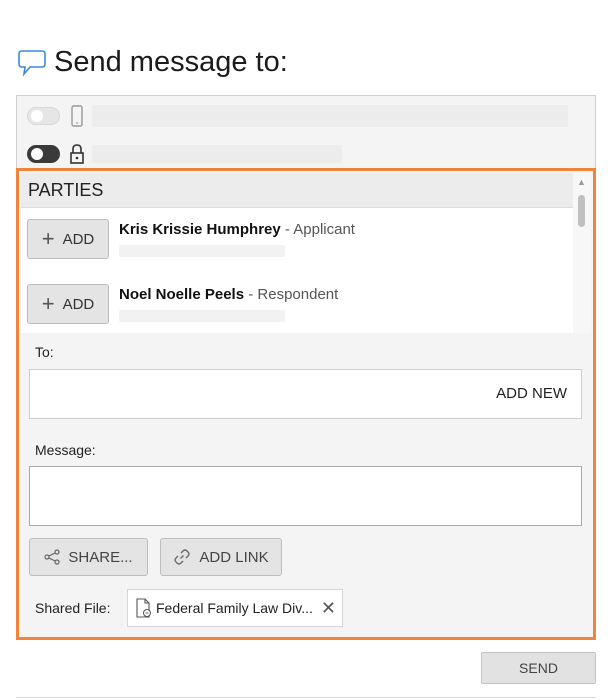 The image size is (611, 700). I want to click on add-link-button: ADD LINK, so click(221, 557).